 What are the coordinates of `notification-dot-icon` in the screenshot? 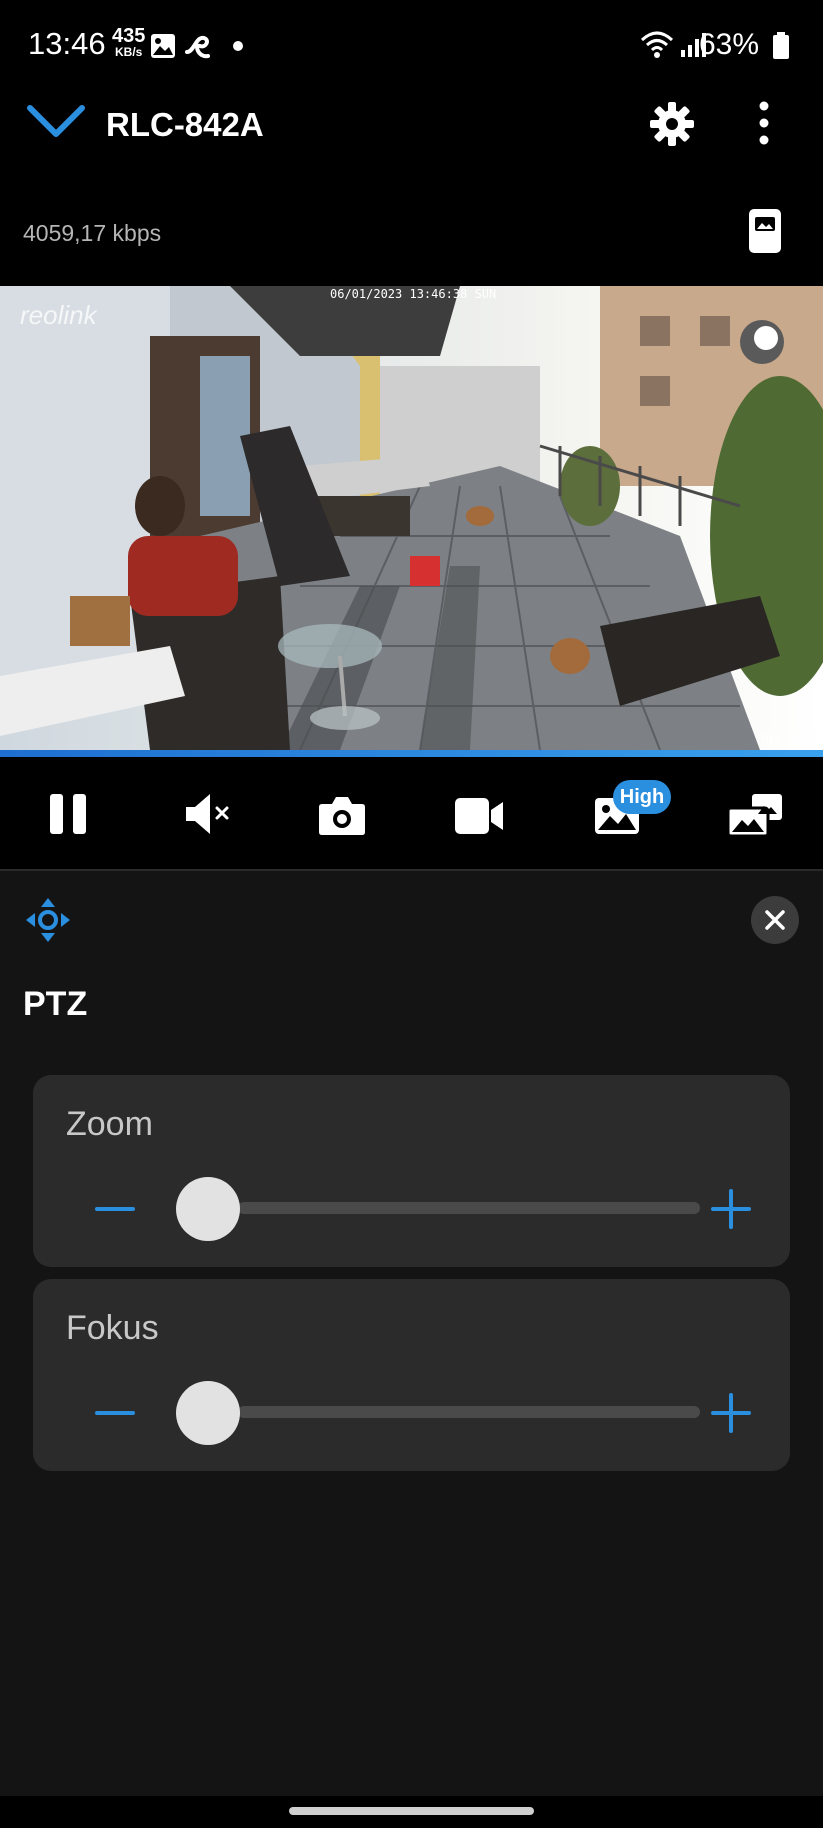 It's located at (238, 46).